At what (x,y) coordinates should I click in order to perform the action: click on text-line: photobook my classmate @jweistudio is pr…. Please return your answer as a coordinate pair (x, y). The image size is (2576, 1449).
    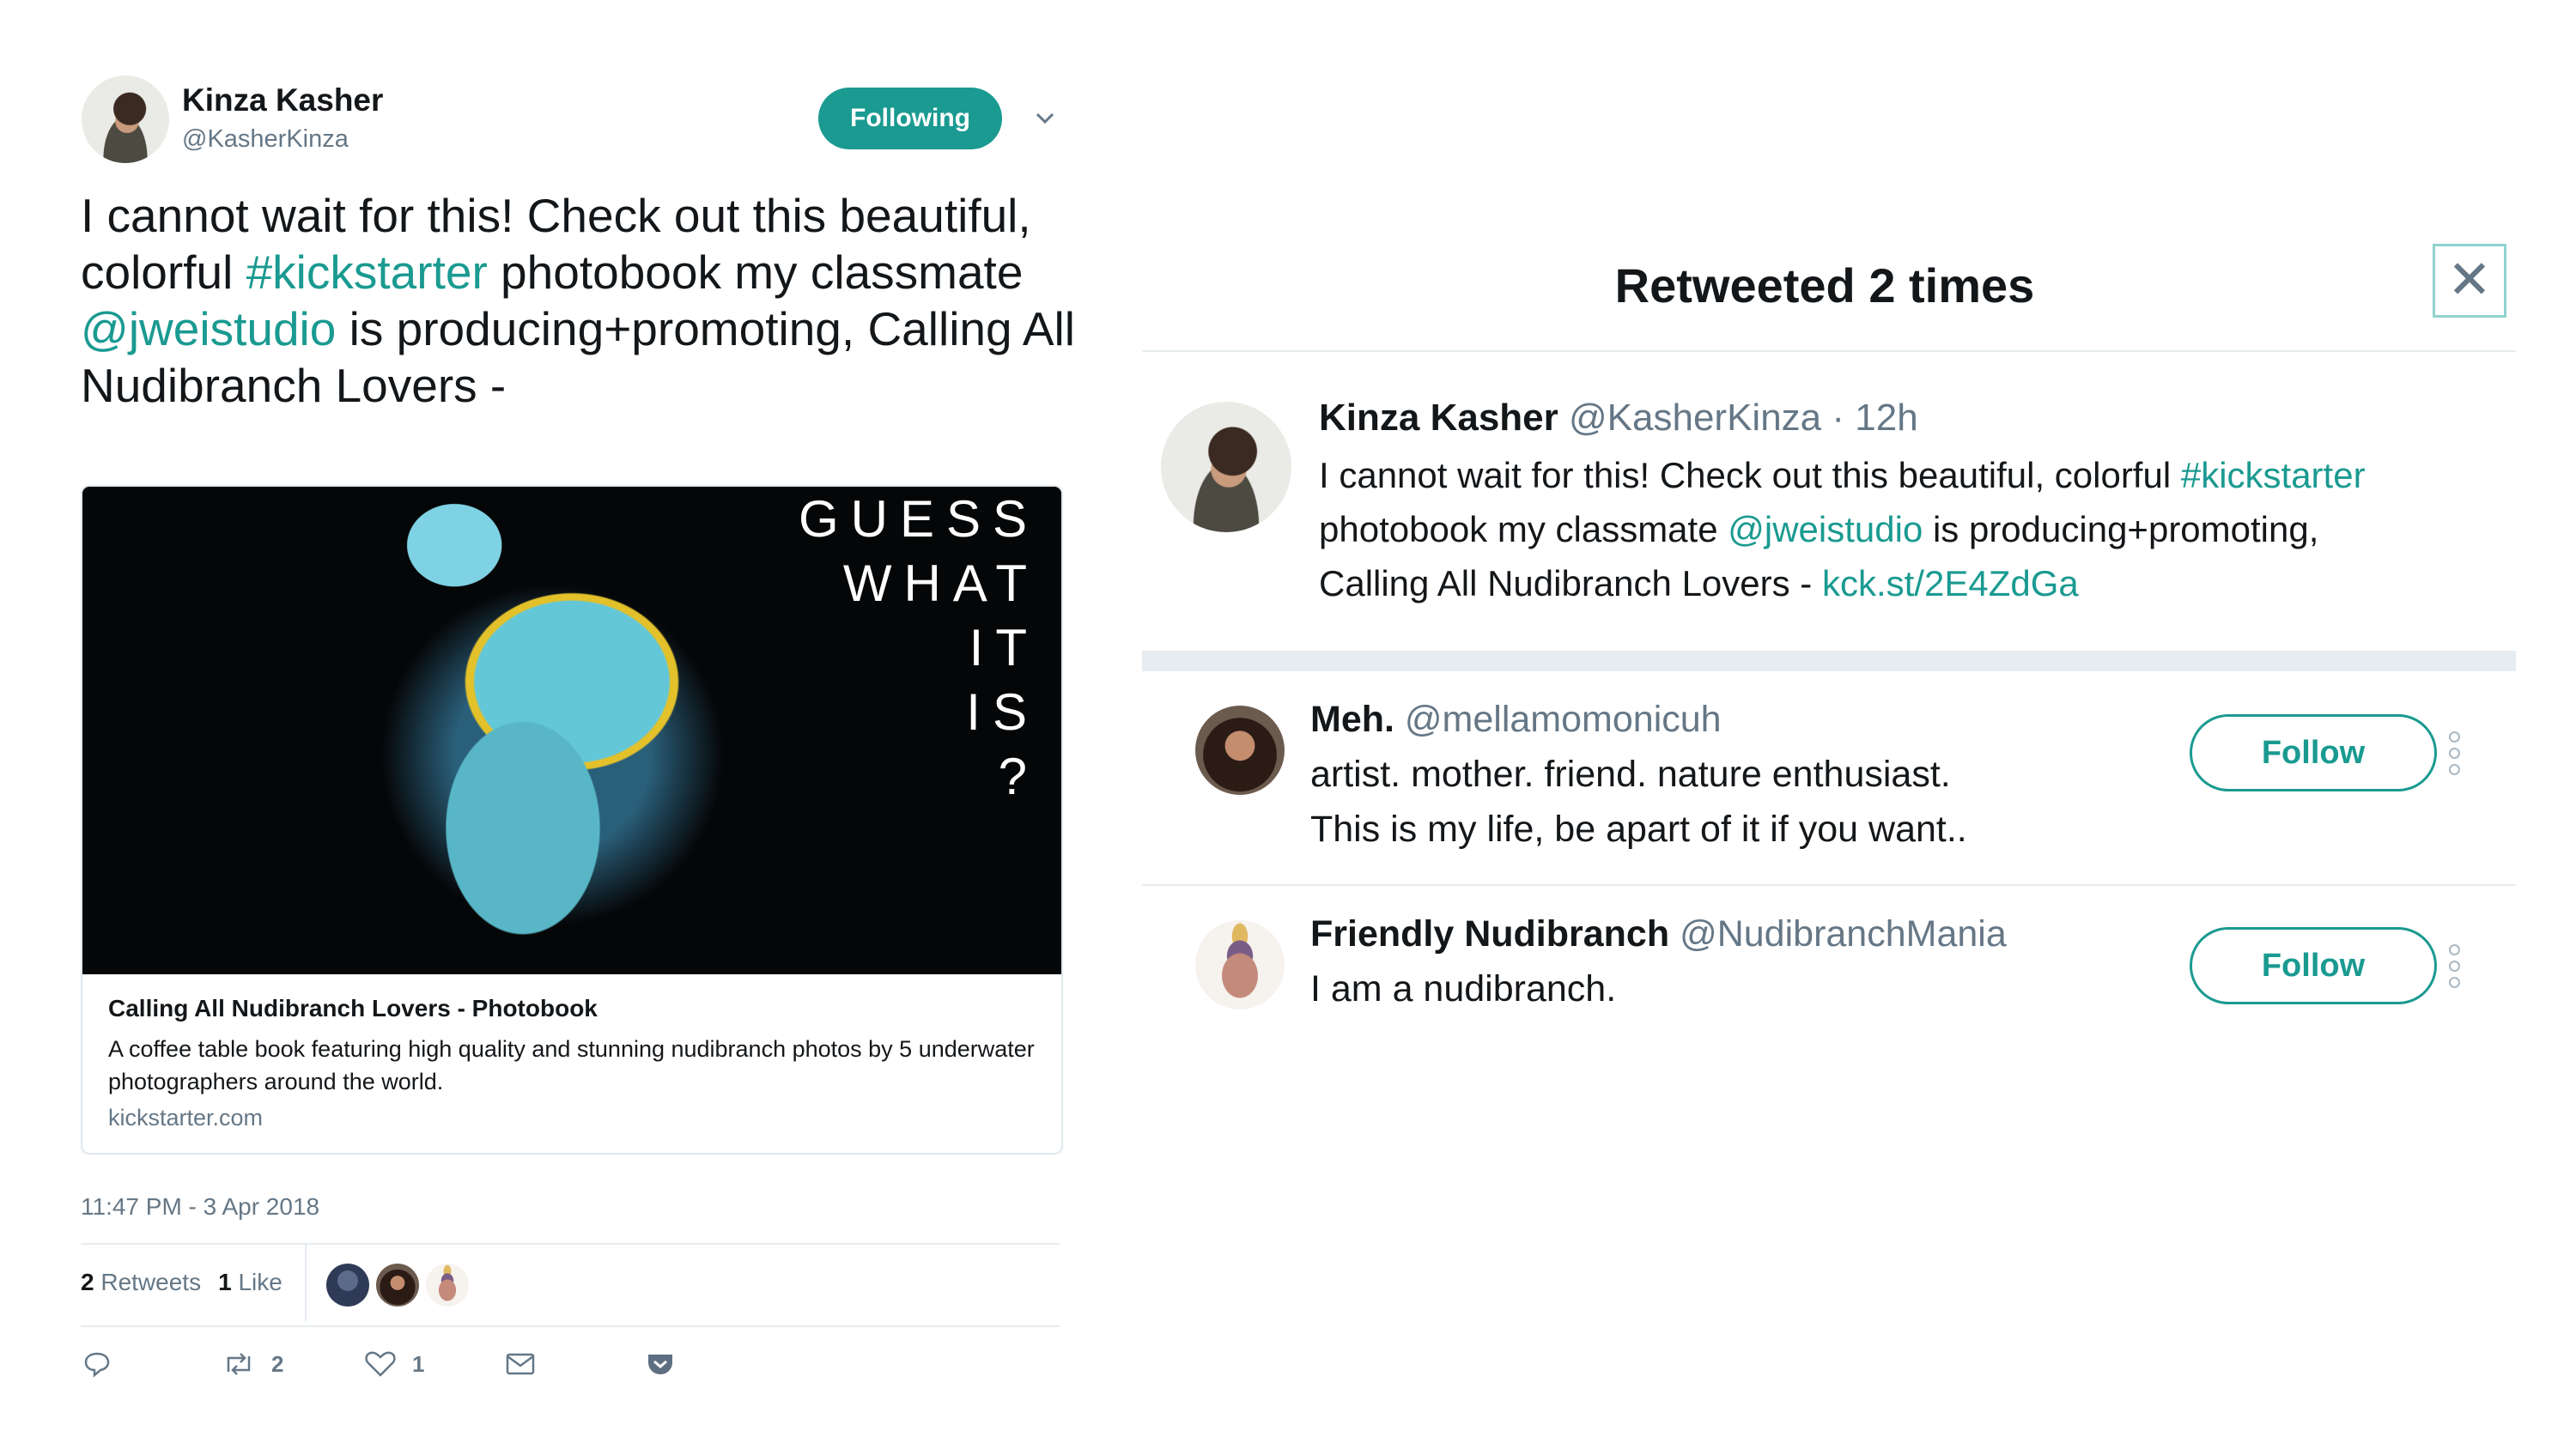
    Looking at the image, I should click on (1911, 529).